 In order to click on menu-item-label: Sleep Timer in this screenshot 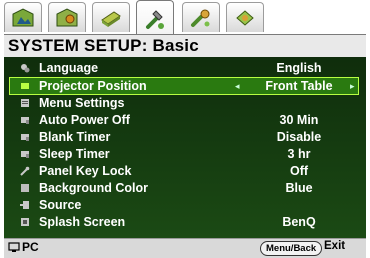, I will do `click(74, 154)`.